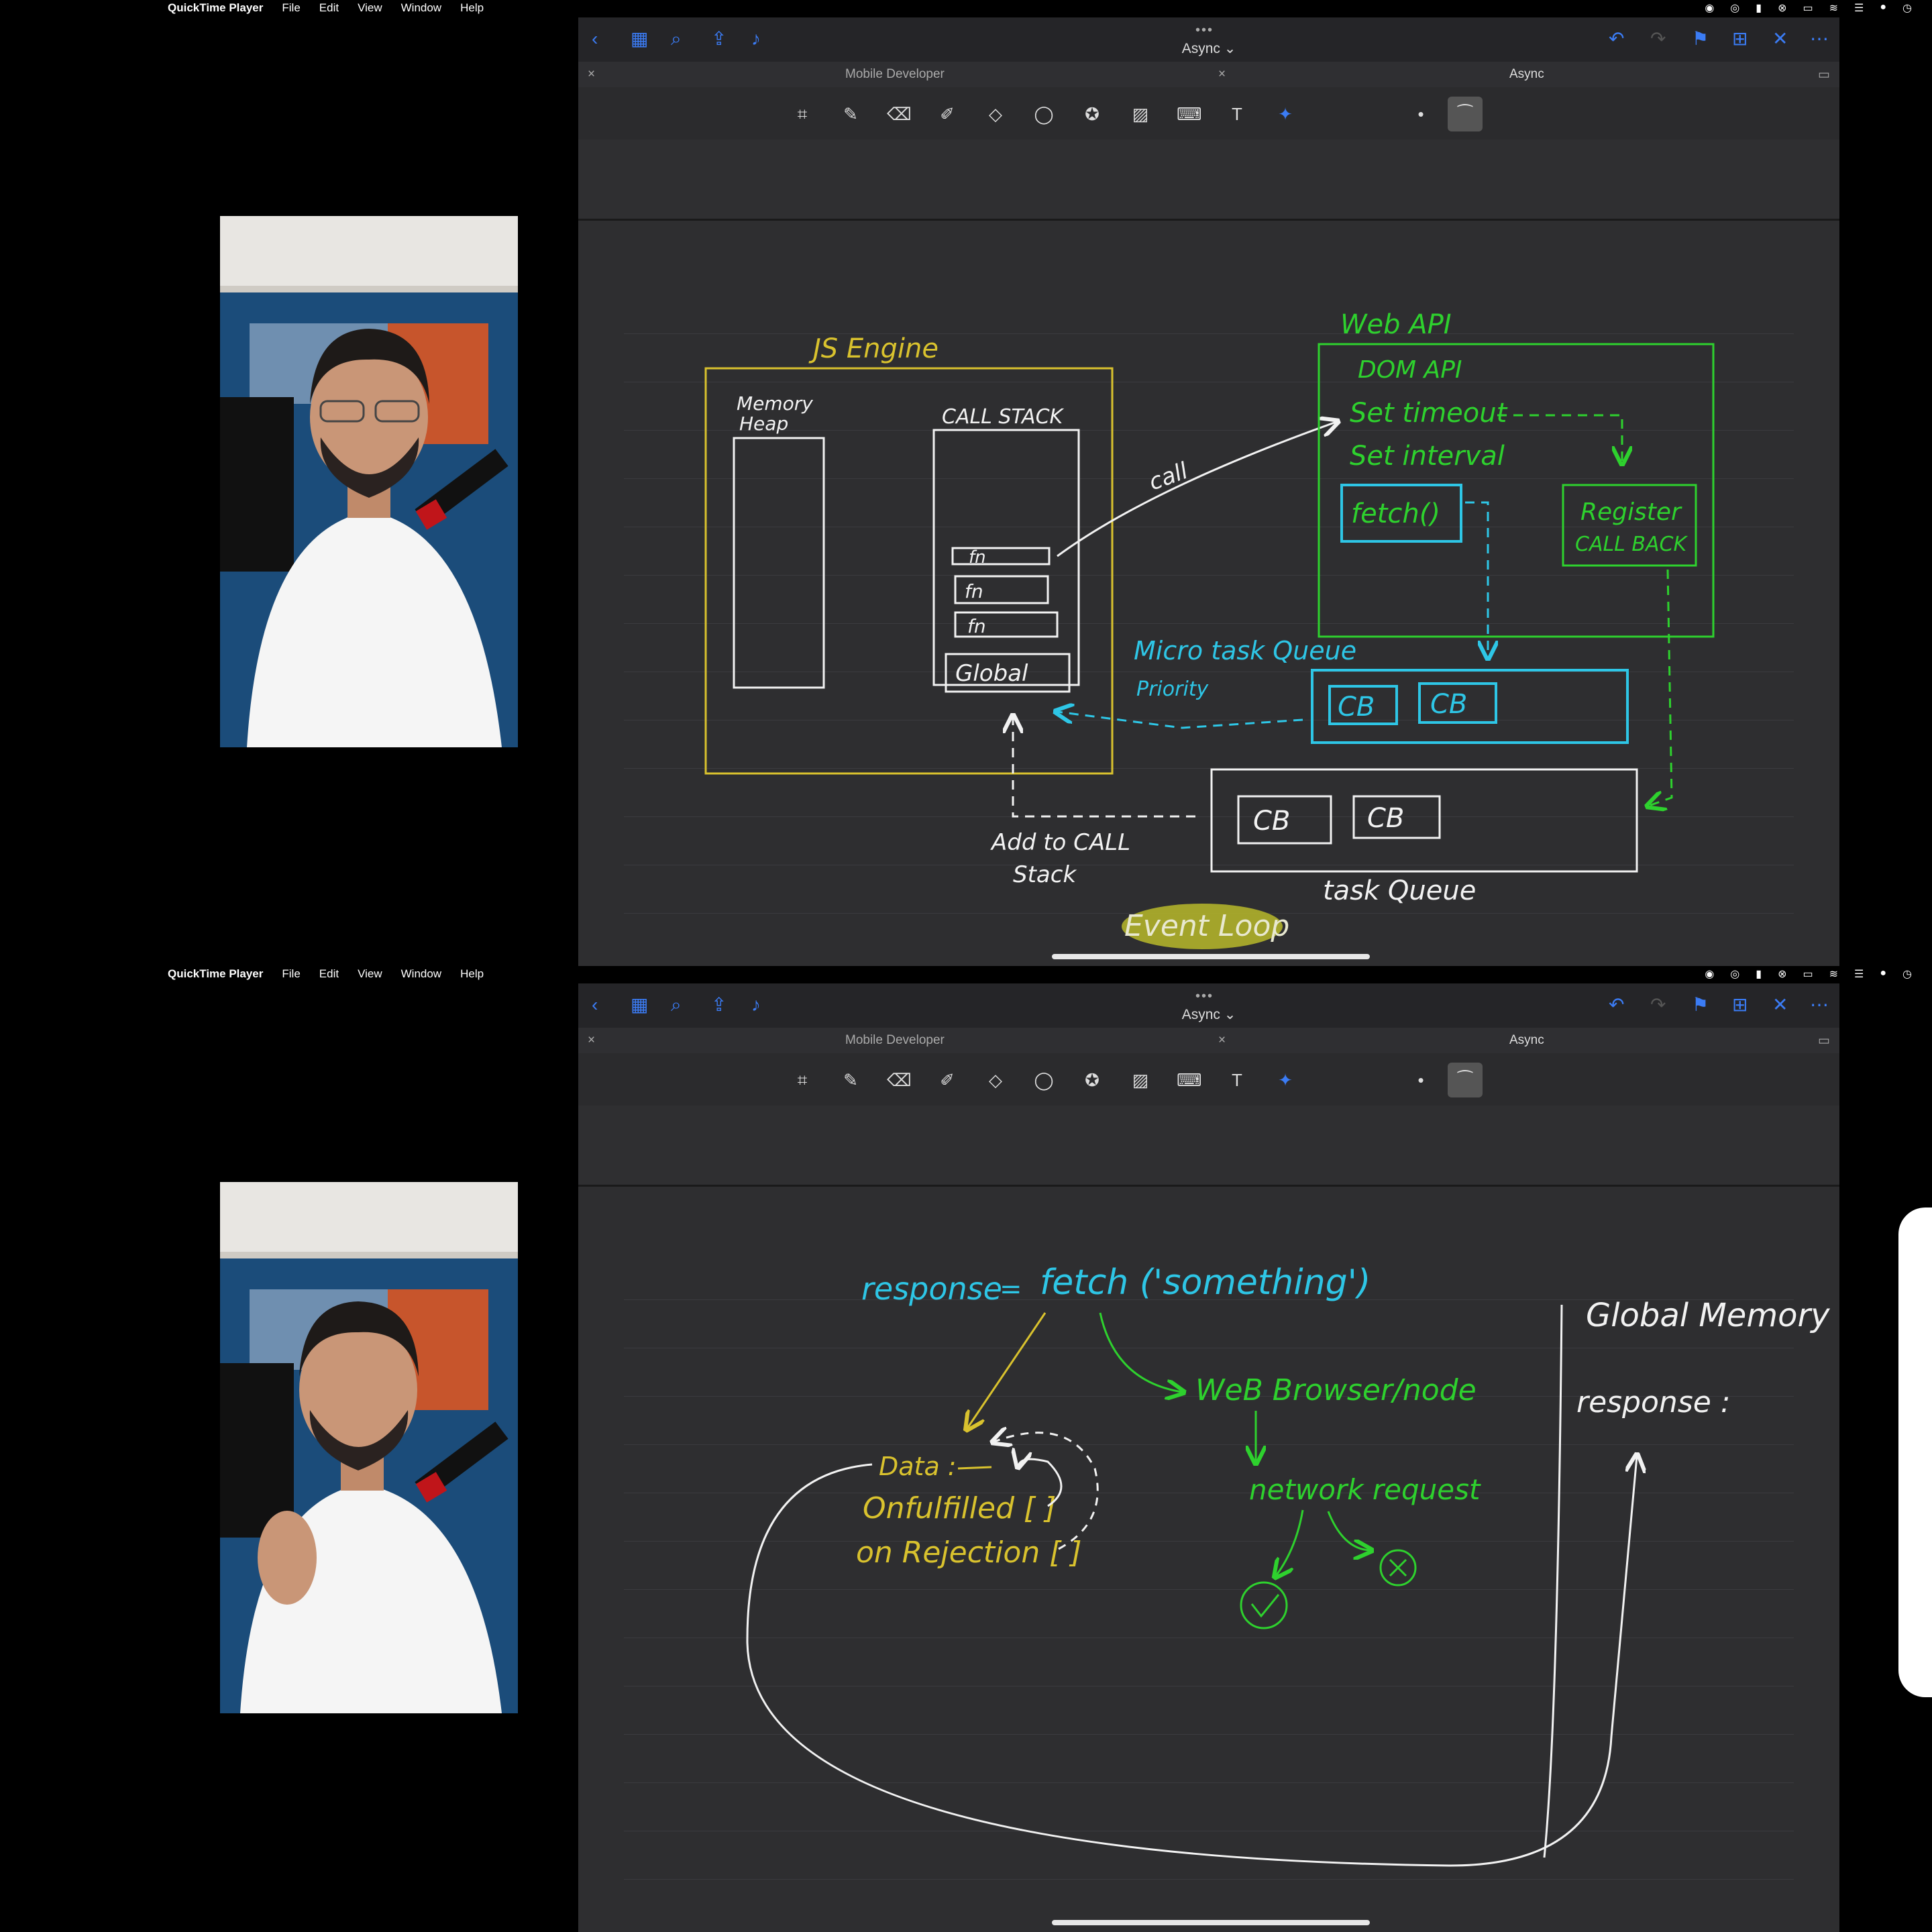 This screenshot has height=1932, width=1932. I want to click on microtask-callback-label: CB, so click(1356, 707).